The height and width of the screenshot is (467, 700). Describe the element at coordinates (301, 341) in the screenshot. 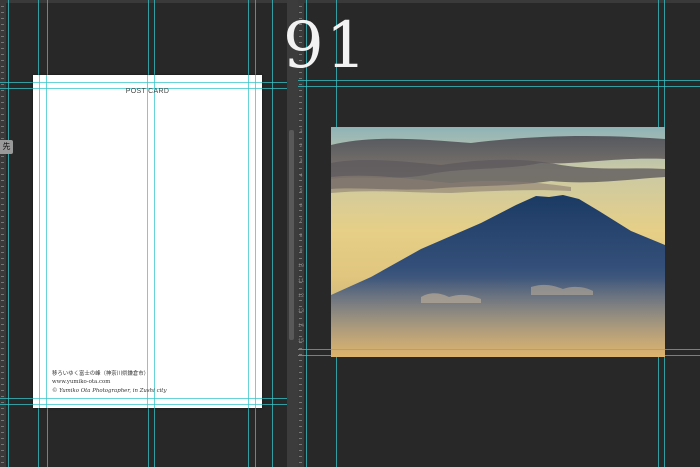

I see `ruler-number: 15` at that location.